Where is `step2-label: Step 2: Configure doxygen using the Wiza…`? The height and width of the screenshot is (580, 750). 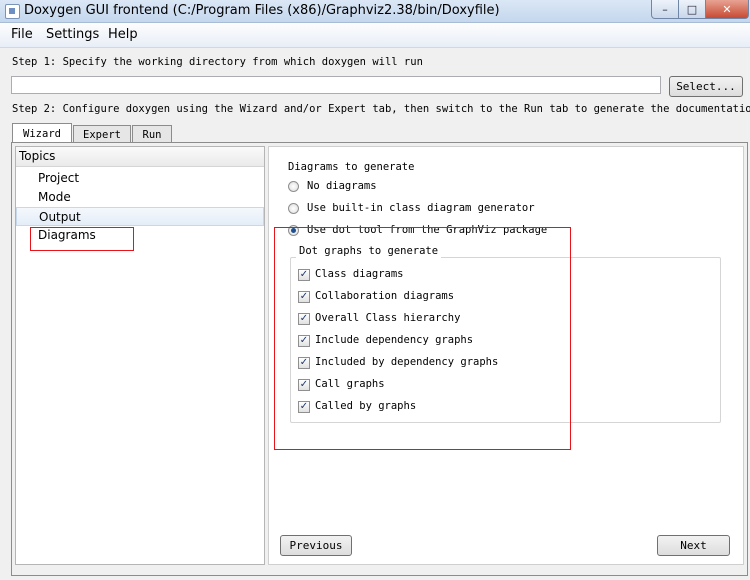
step2-label: Step 2: Configure doxygen using the Wiza… is located at coordinates (381, 109).